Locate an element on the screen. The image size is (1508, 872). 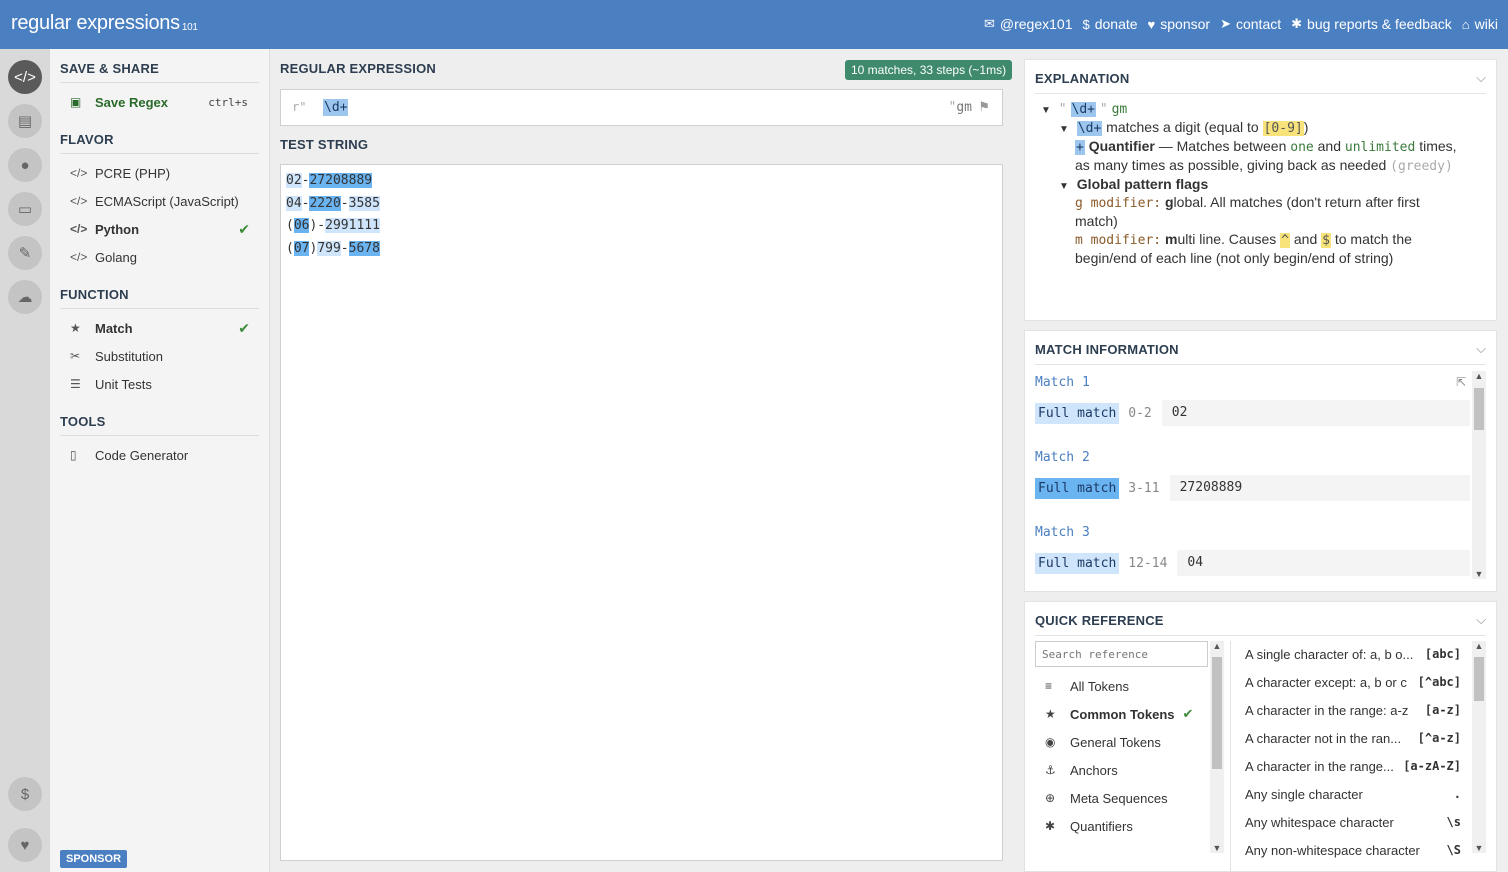
test-string-line: (07)799-5678 is located at coordinates (333, 249).